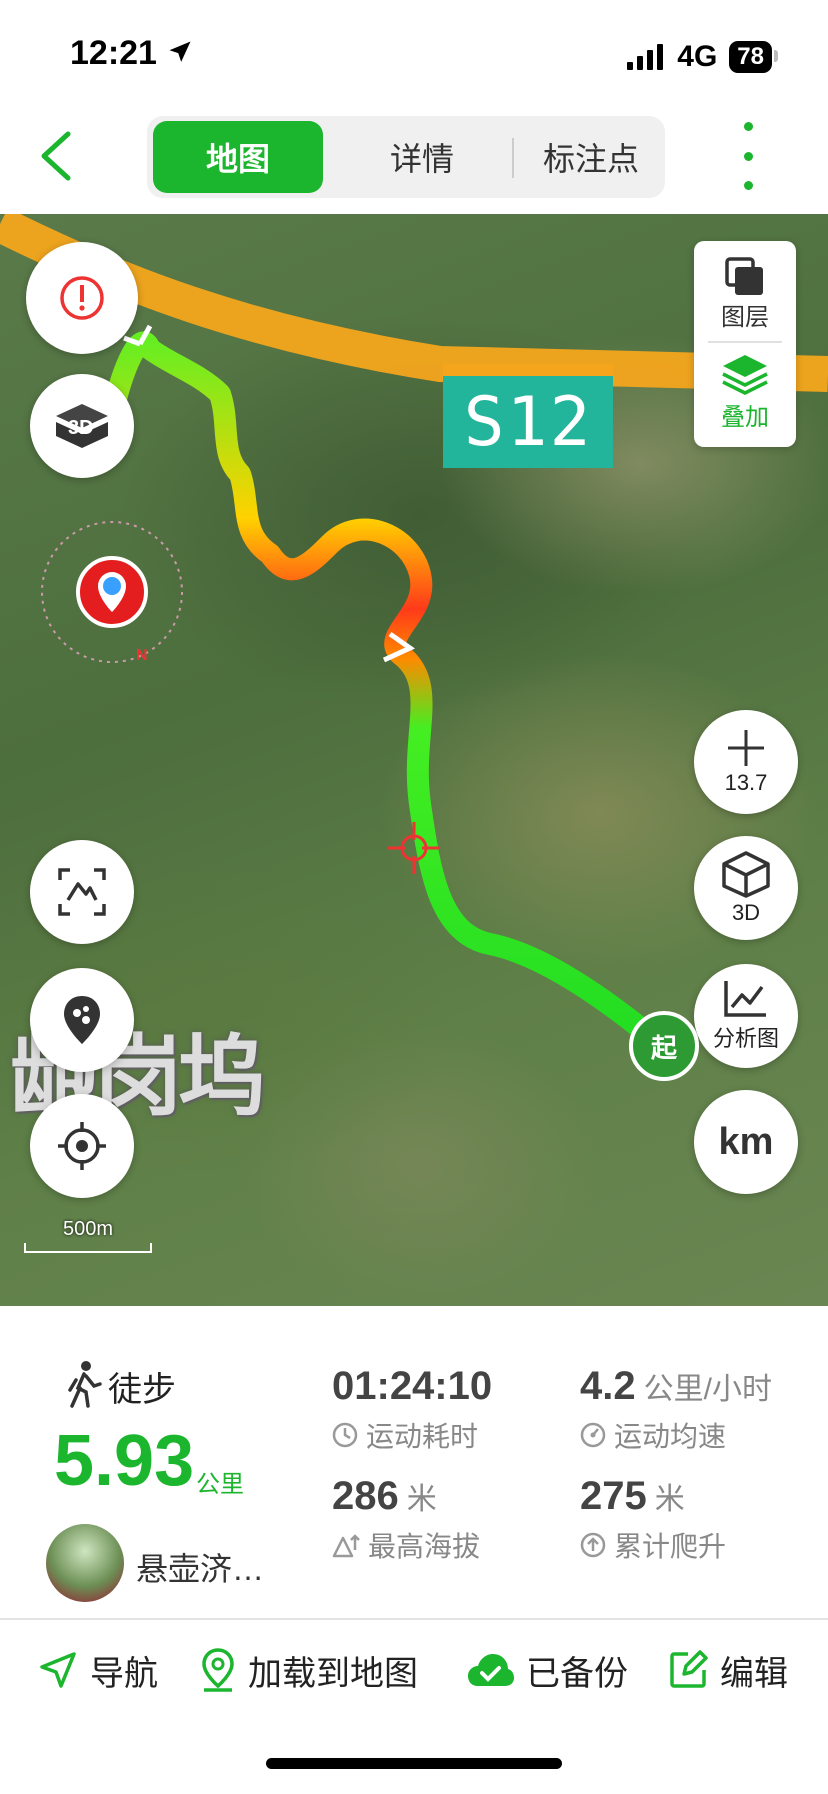  Describe the element at coordinates (745, 1038) in the screenshot. I see `analysis-label: 分析图` at that location.